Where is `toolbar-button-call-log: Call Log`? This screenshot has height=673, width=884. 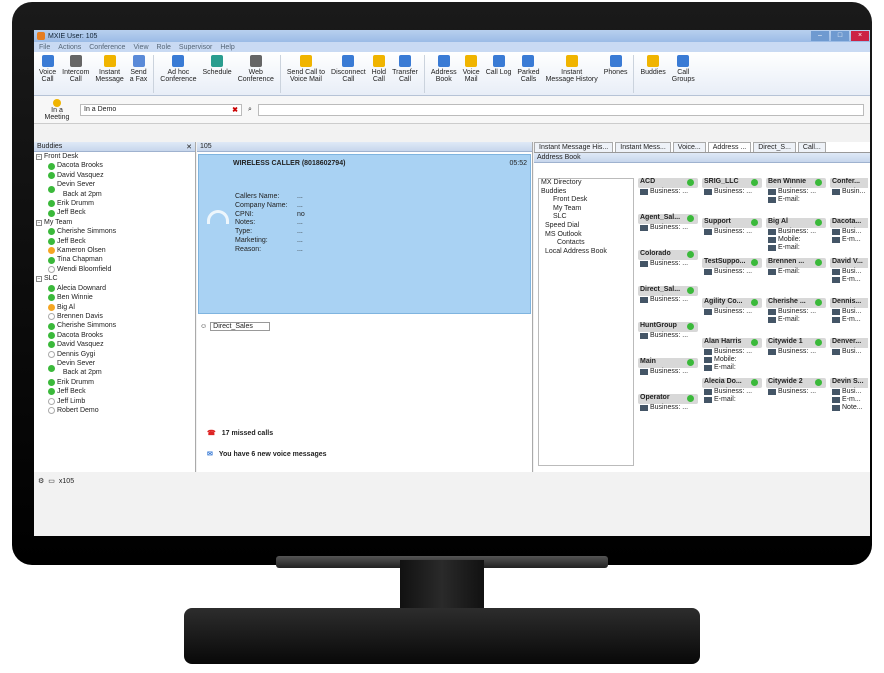
toolbar-button-call-log: Call Log is located at coordinates (499, 65).